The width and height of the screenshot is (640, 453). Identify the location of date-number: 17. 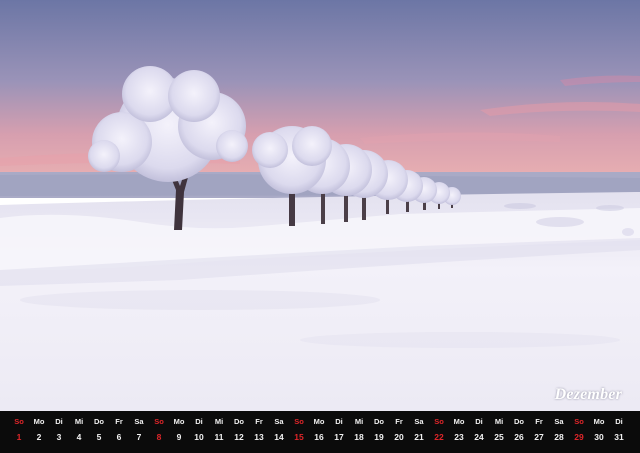
(339, 437).